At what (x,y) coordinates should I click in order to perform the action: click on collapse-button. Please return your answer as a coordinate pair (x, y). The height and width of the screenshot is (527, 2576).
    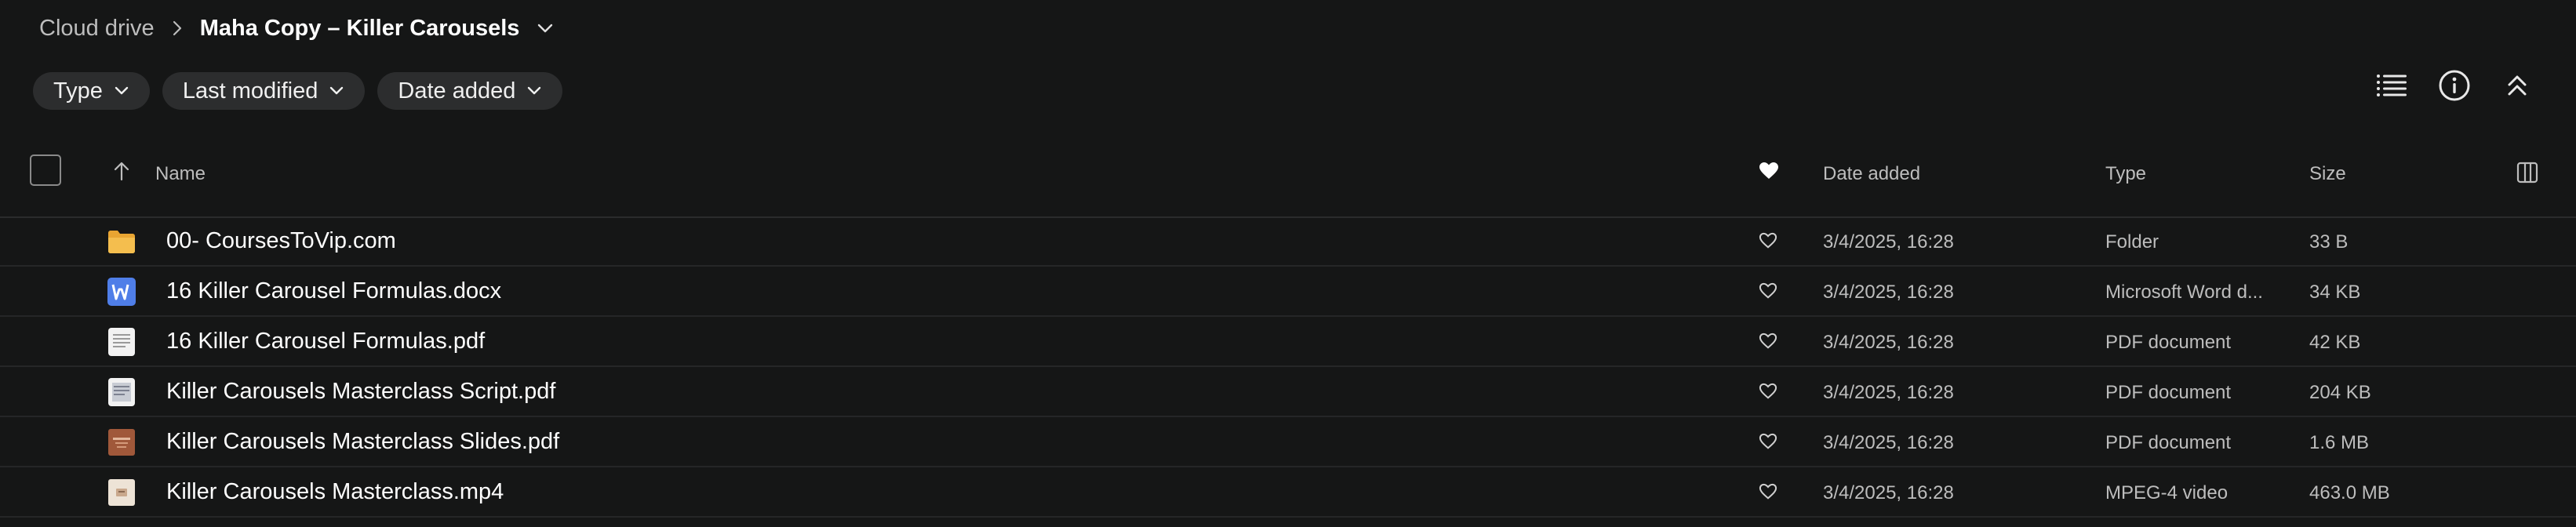
    Looking at the image, I should click on (2517, 85).